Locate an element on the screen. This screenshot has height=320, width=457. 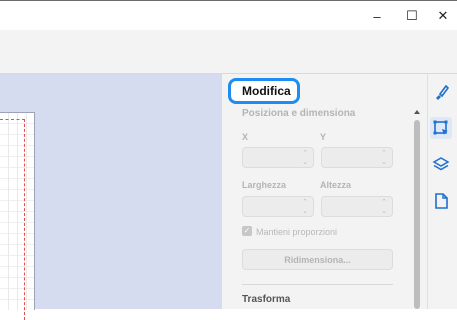
minimize-button: – is located at coordinates (377, 16).